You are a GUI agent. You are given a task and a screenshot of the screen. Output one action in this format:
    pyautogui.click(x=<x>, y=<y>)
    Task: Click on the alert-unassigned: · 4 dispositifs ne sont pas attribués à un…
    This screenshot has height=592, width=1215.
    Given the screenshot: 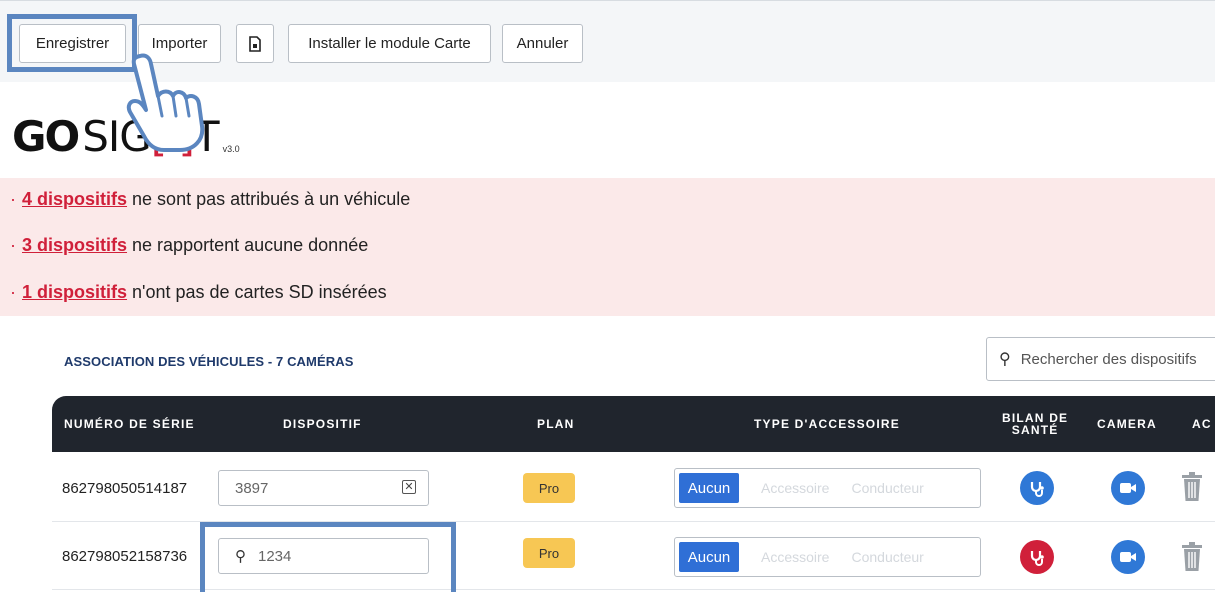 What is the action you would take?
    pyautogui.click(x=210, y=199)
    